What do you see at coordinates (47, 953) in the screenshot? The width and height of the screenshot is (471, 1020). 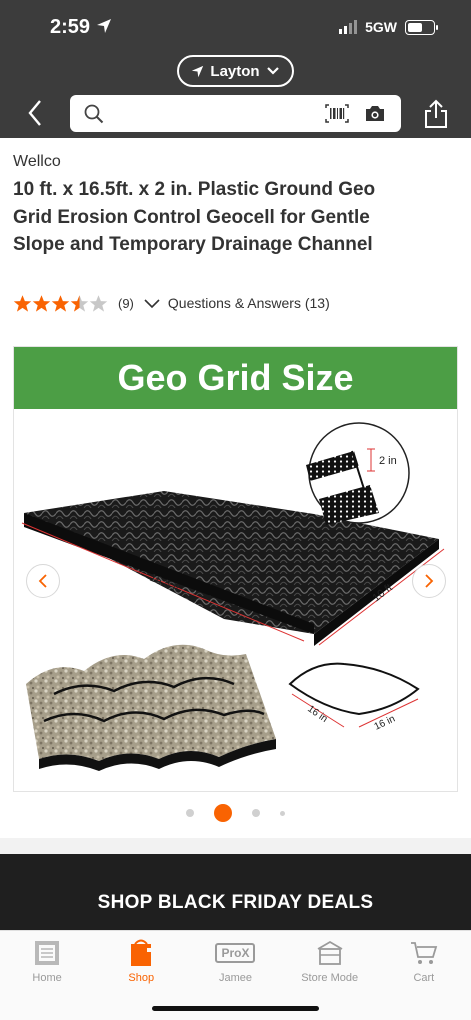 I see `home-depot-logo-icon` at bounding box center [47, 953].